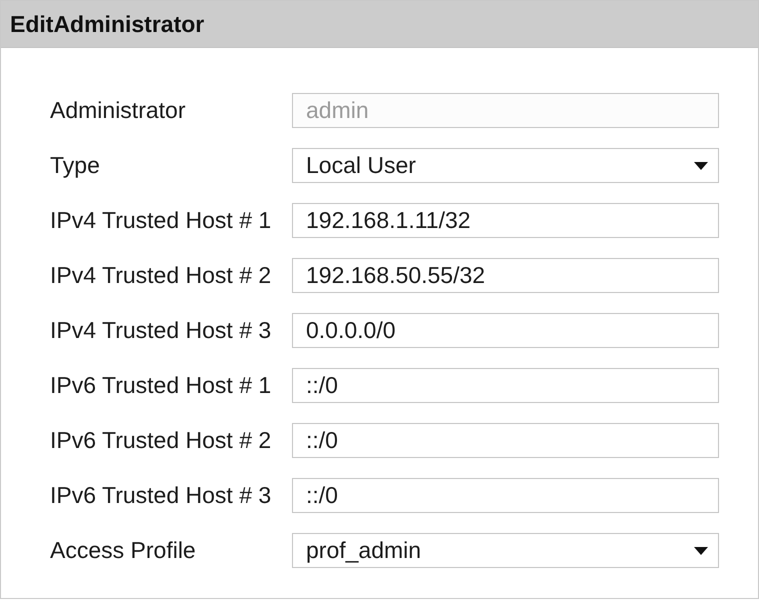 This screenshot has width=759, height=601. What do you see at coordinates (505, 275) in the screenshot?
I see `text-field: 192.168.50.55/32` at bounding box center [505, 275].